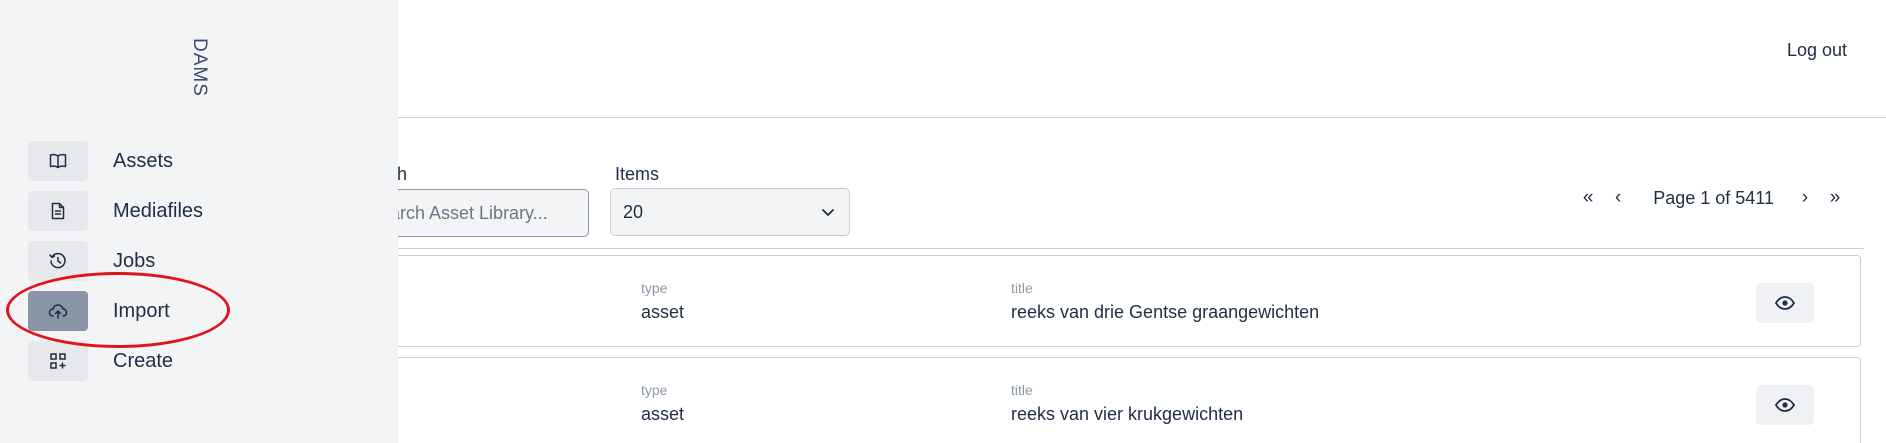 This screenshot has width=1886, height=443. I want to click on title-value: reeks van vier krukgewichten, so click(1127, 414).